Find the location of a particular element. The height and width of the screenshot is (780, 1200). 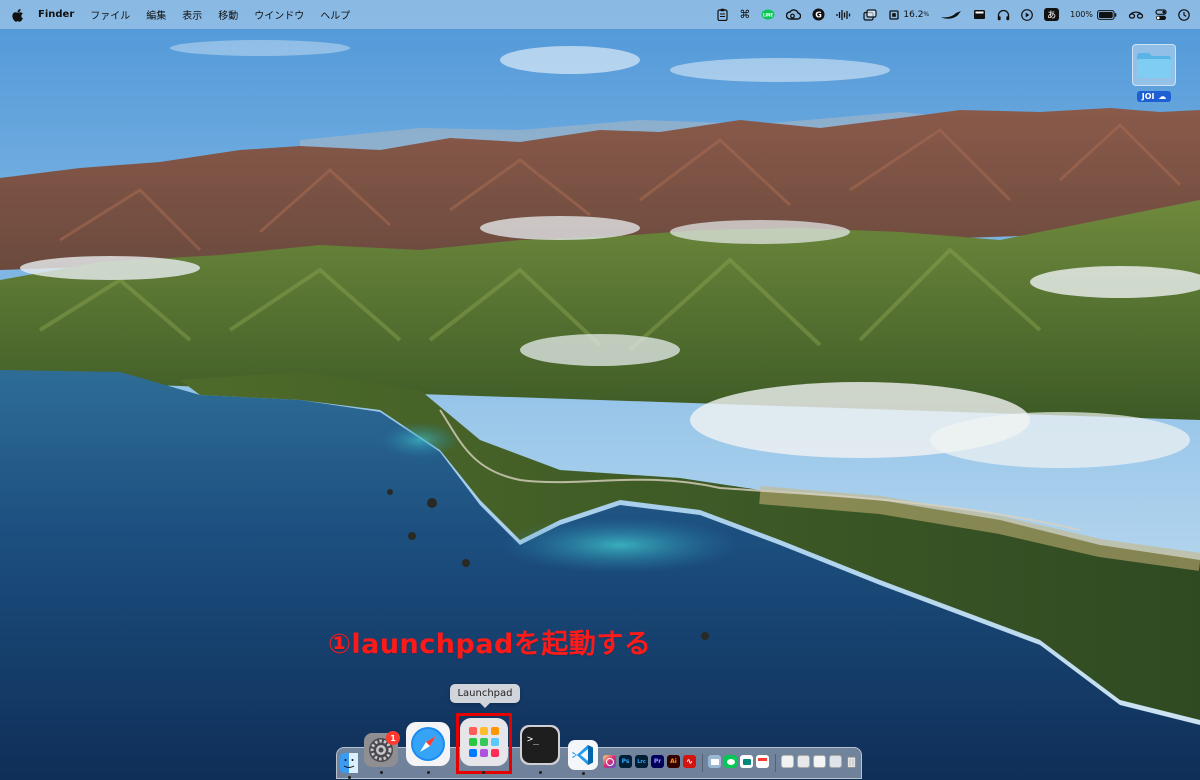

dock-finder is located at coordinates (349, 763).